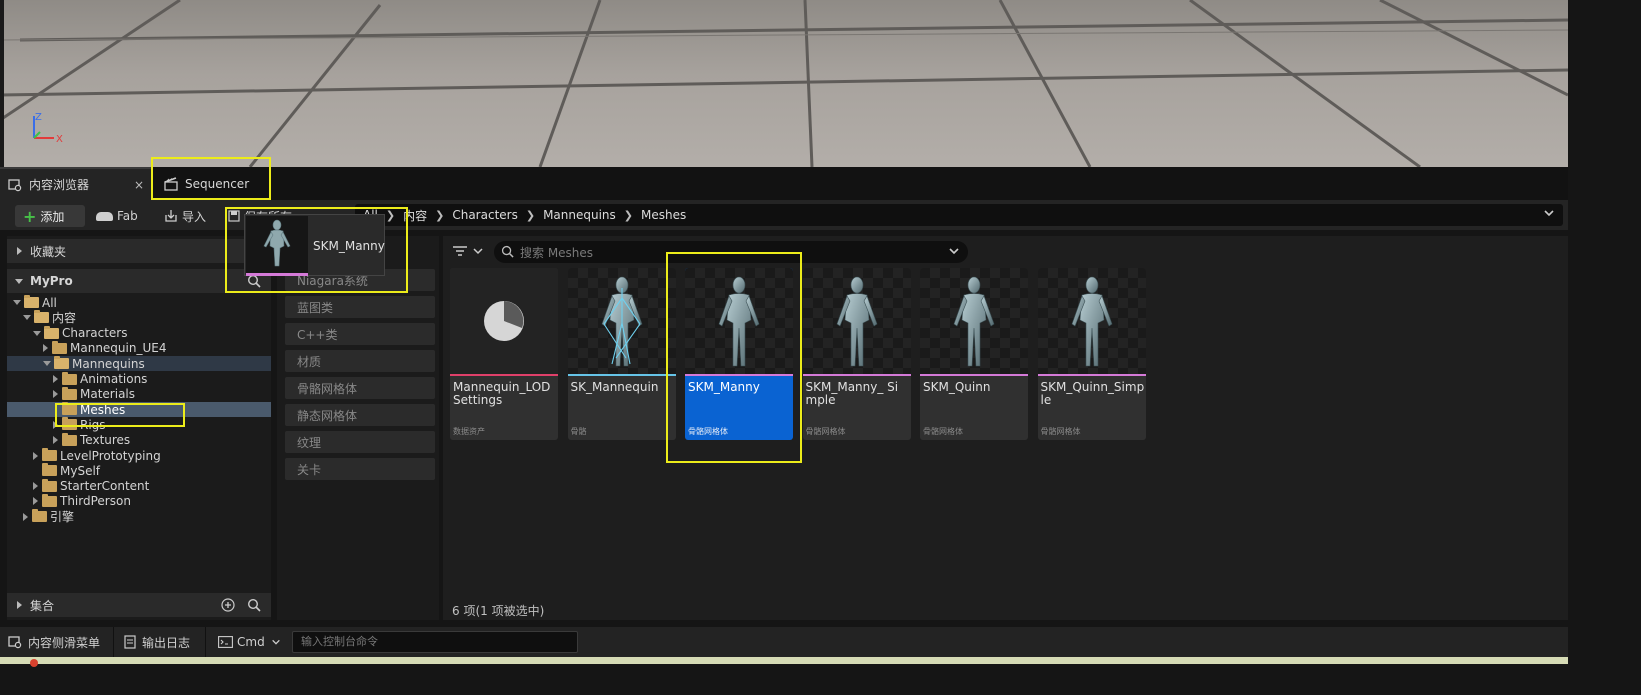  I want to click on folder-tree-label: All, so click(49, 302).